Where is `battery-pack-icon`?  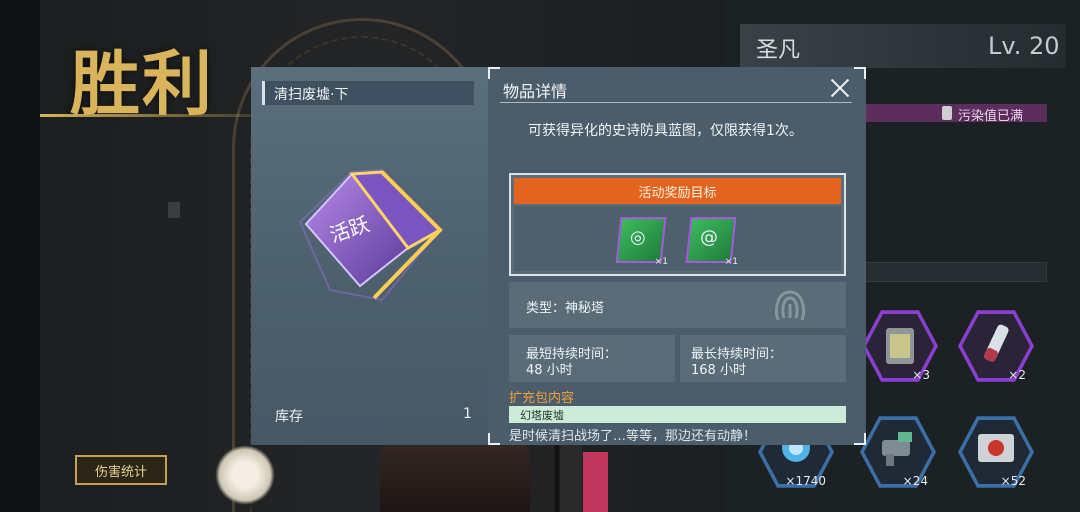
battery-pack-icon is located at coordinates (900, 346).